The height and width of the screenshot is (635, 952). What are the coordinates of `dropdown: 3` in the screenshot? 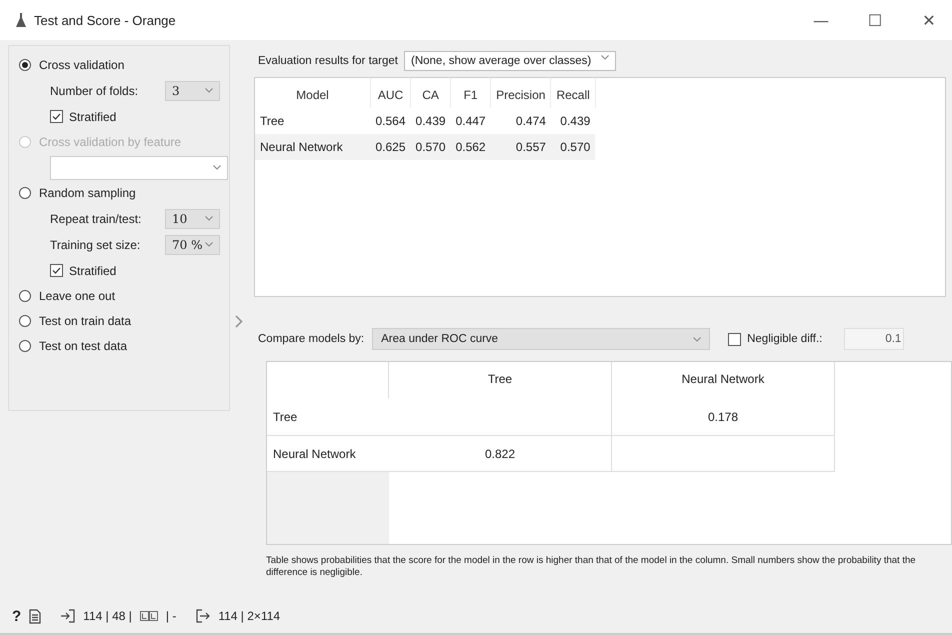 It's located at (192, 90).